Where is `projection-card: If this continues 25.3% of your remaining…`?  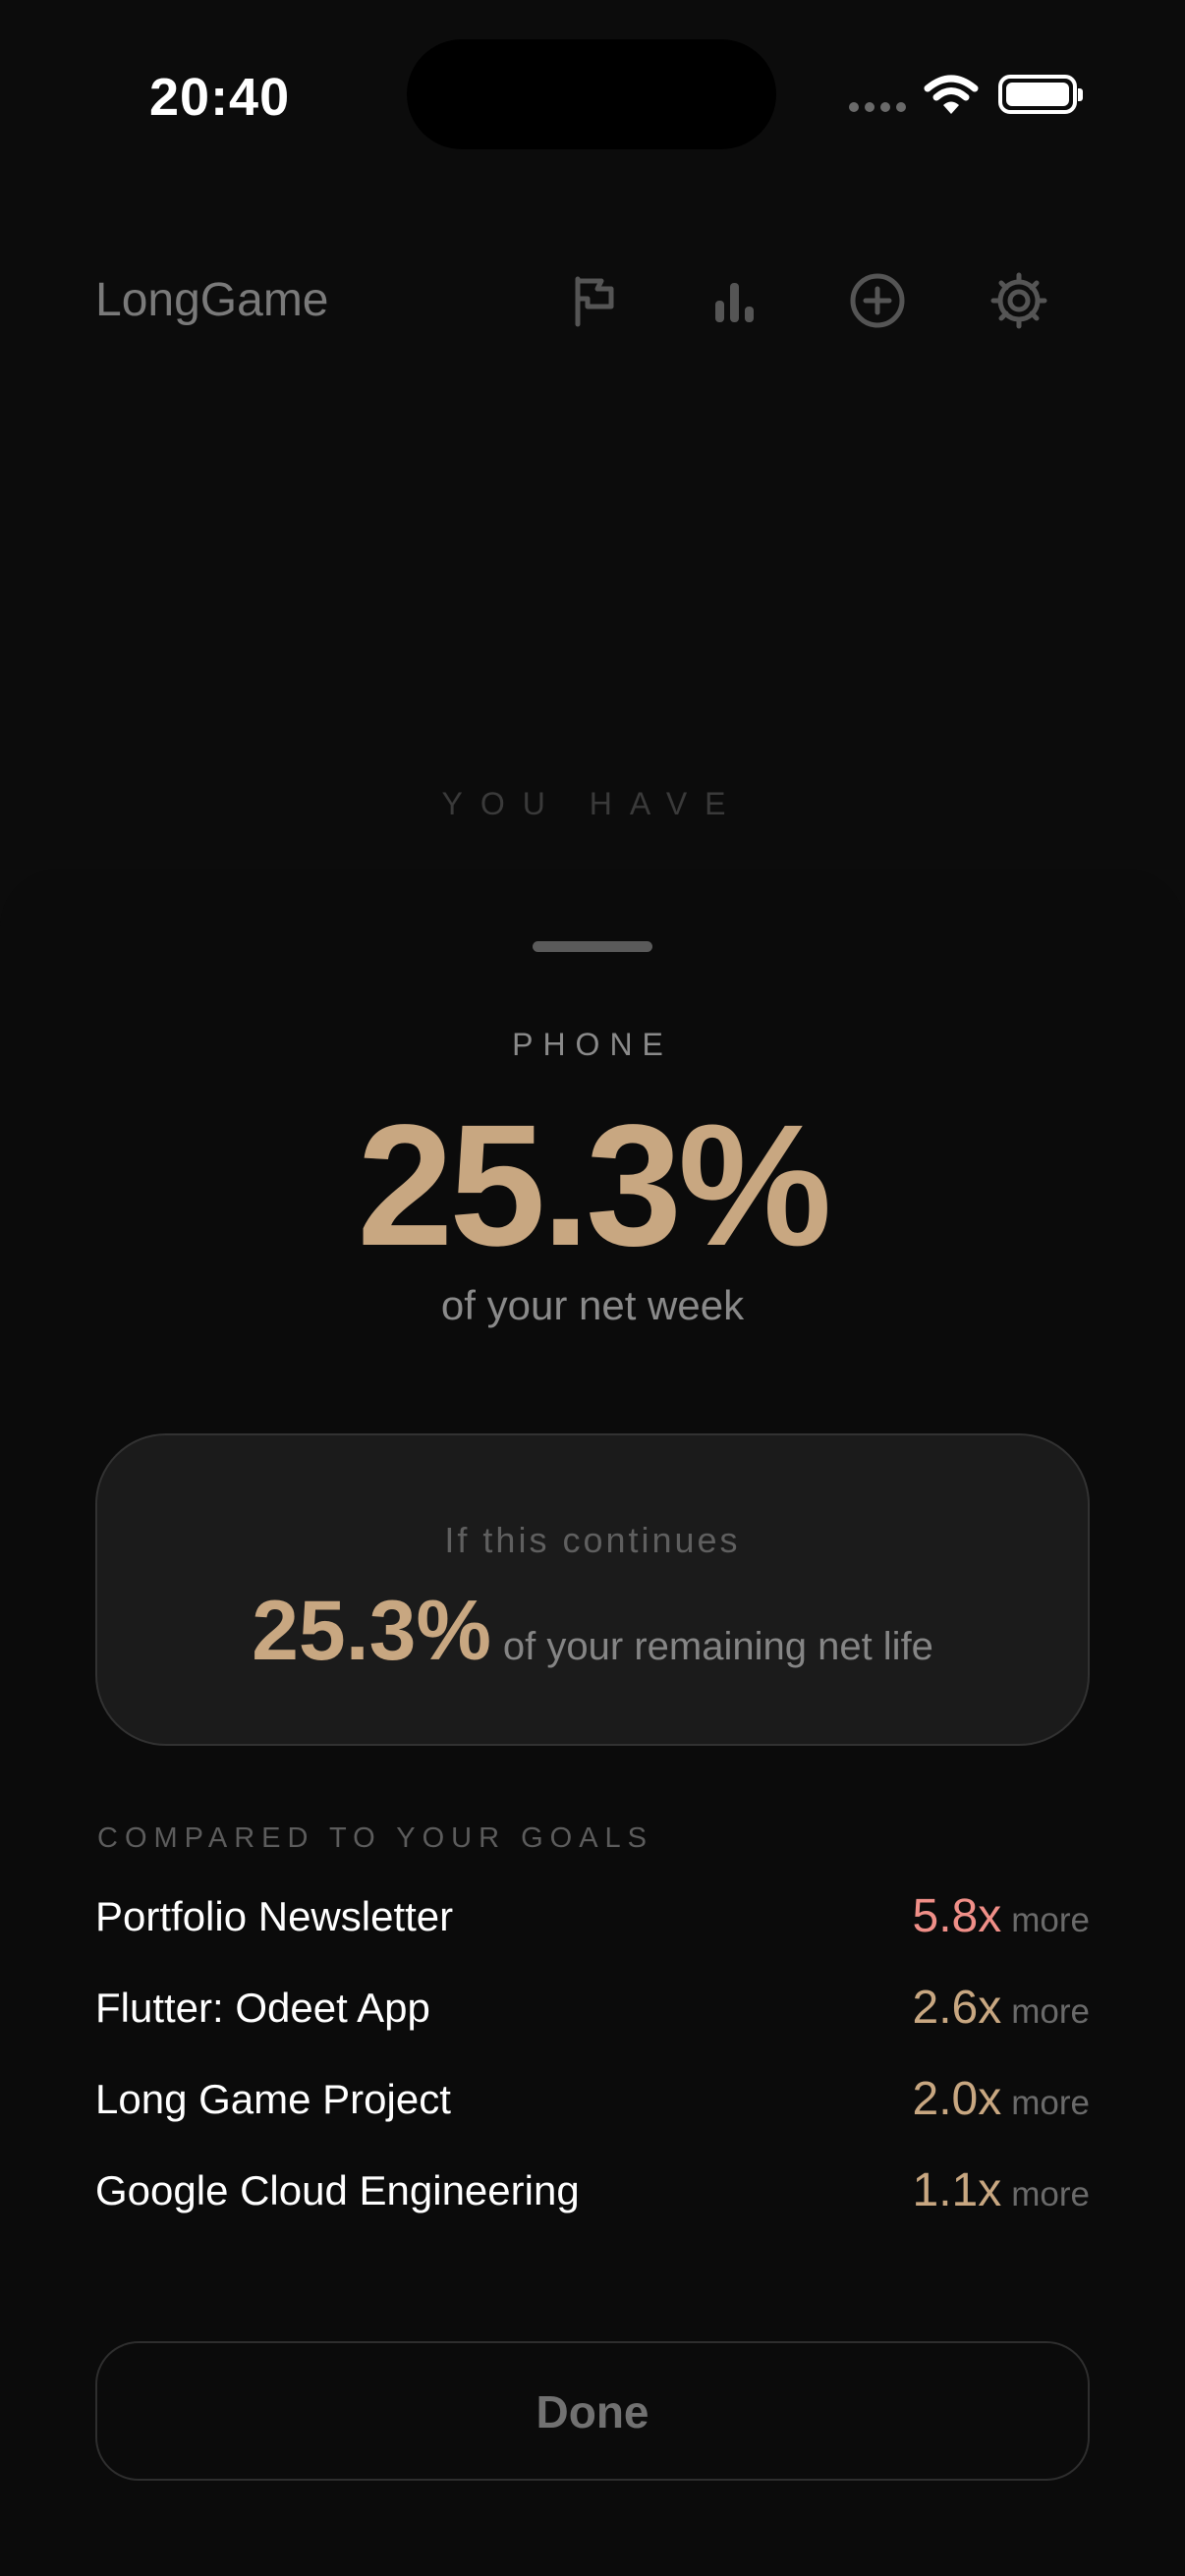
projection-card: If this continues 25.3% of your remaining… is located at coordinates (592, 1589).